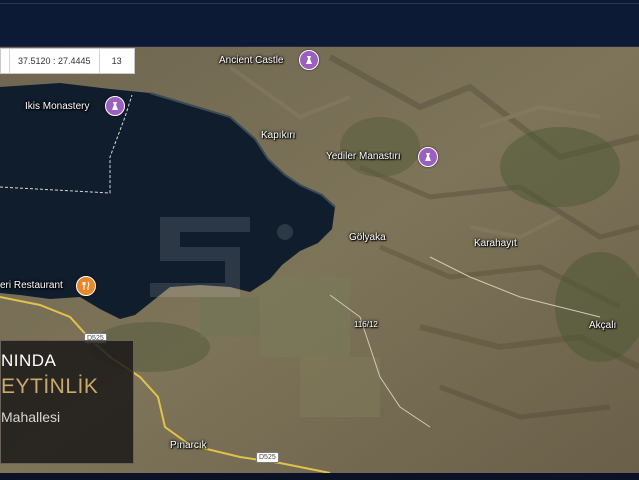 This screenshot has width=639, height=480. I want to click on restaurant-icon, so click(86, 286).